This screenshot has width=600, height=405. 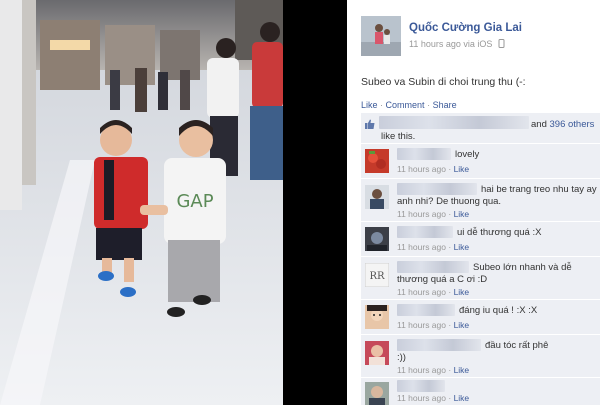 What do you see at coordinates (381, 36) in the screenshot?
I see `page-avatar` at bounding box center [381, 36].